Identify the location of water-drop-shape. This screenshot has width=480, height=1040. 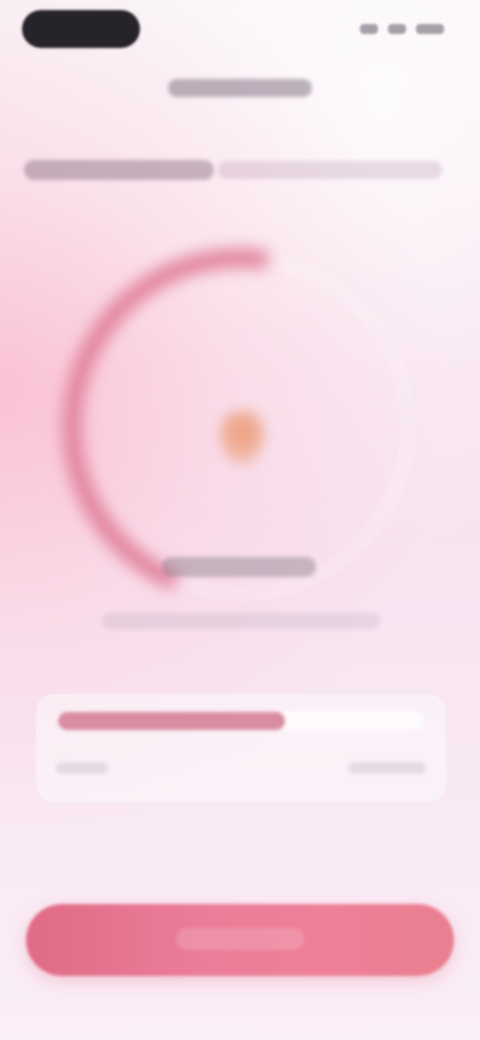
(242, 438).